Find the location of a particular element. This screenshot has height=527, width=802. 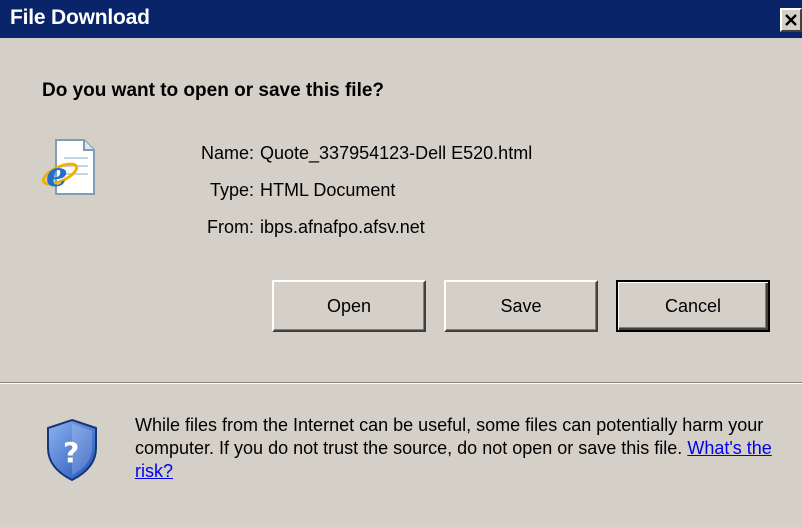

svg-text: e is located at coordinates (57, 175).